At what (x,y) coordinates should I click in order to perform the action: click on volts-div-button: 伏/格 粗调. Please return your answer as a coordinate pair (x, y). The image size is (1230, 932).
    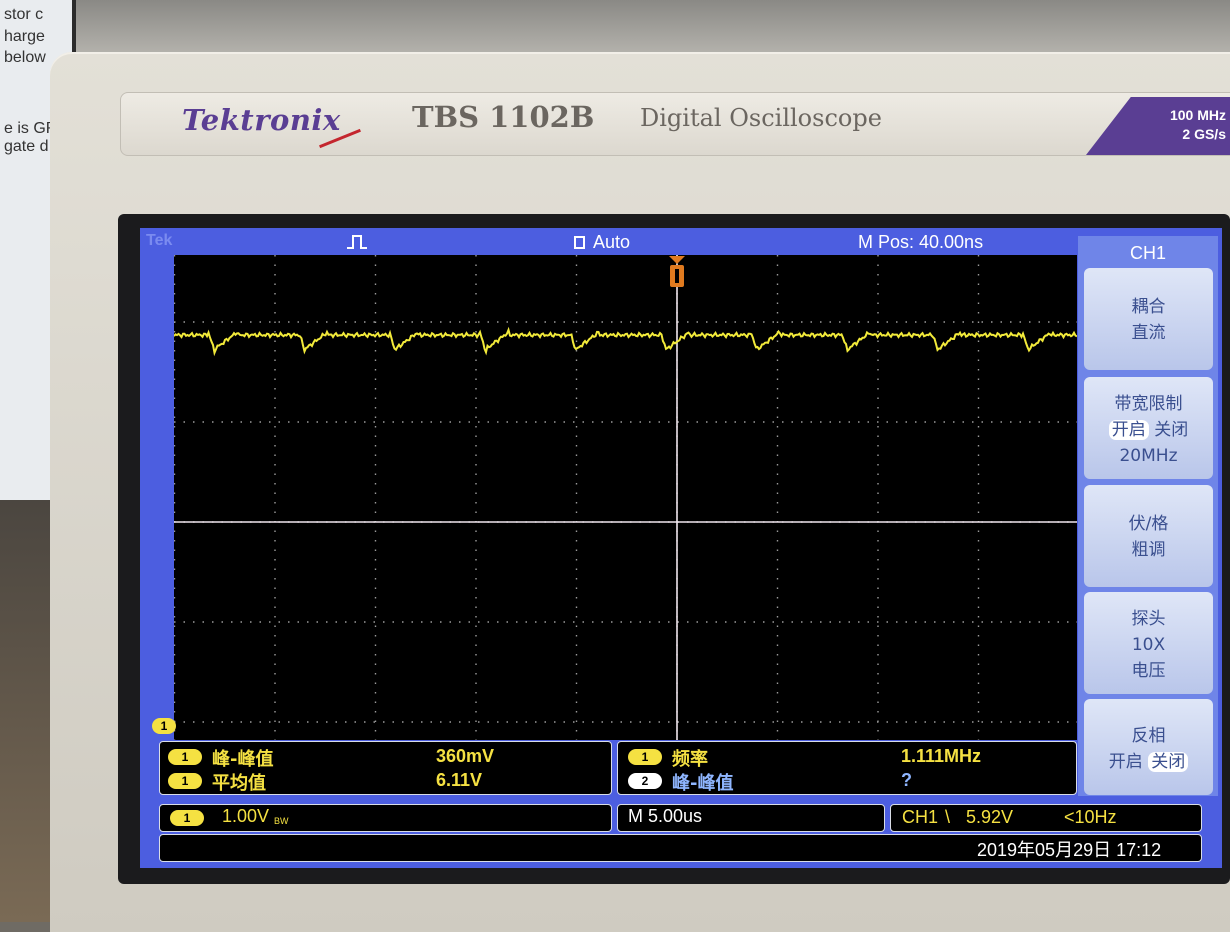
    Looking at the image, I should click on (1148, 536).